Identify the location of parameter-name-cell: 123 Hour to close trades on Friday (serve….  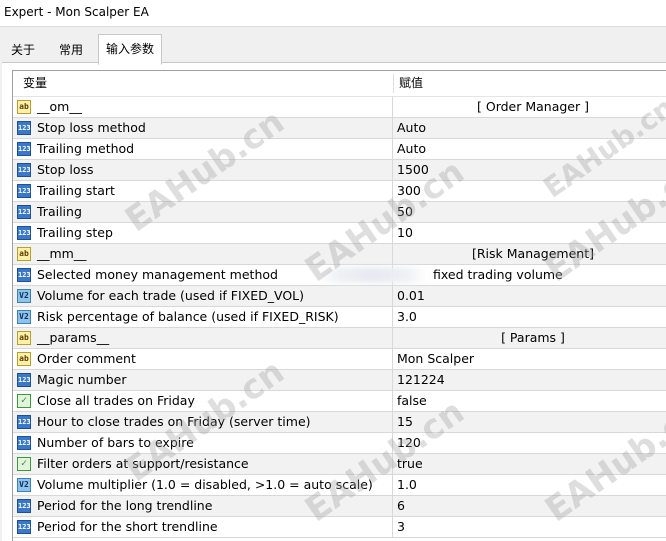
(203, 422).